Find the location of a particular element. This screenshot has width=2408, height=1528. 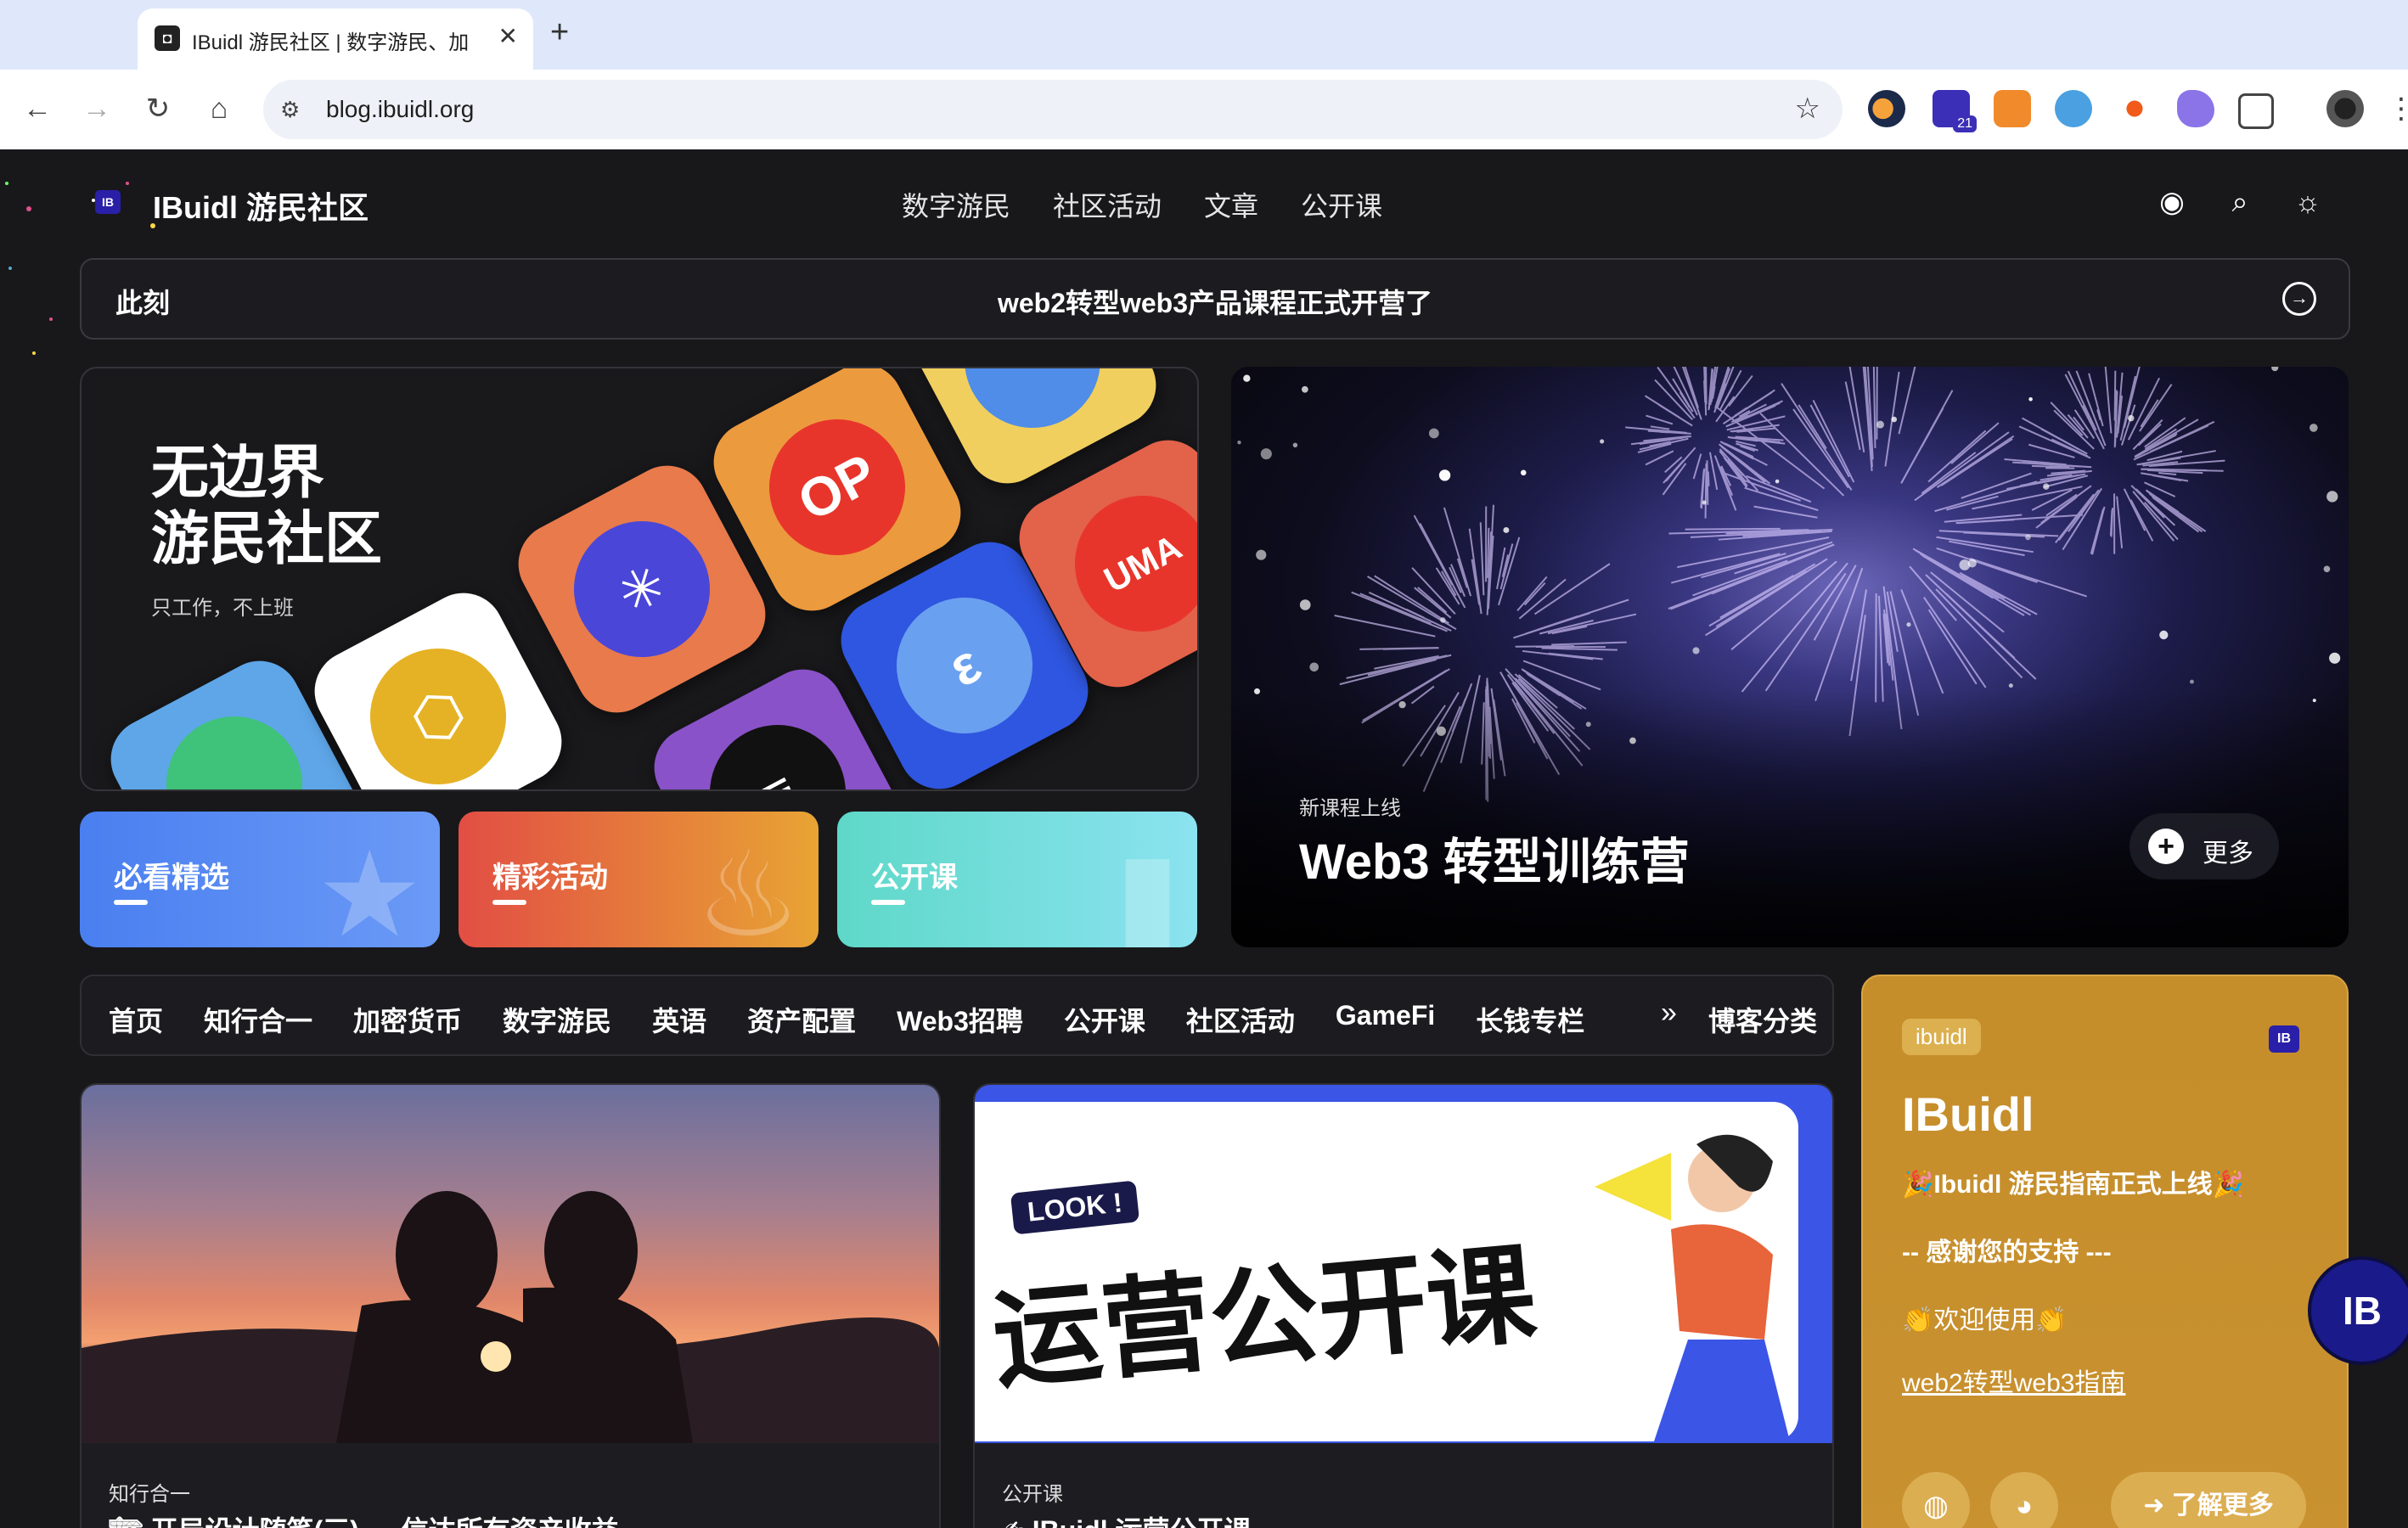

back-arrow-icon: ← is located at coordinates (37, 109).